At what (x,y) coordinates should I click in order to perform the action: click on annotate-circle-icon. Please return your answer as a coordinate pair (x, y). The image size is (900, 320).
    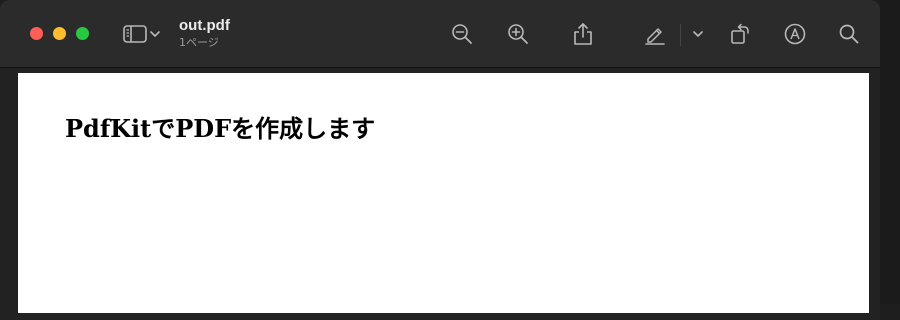
    Looking at the image, I should click on (795, 34).